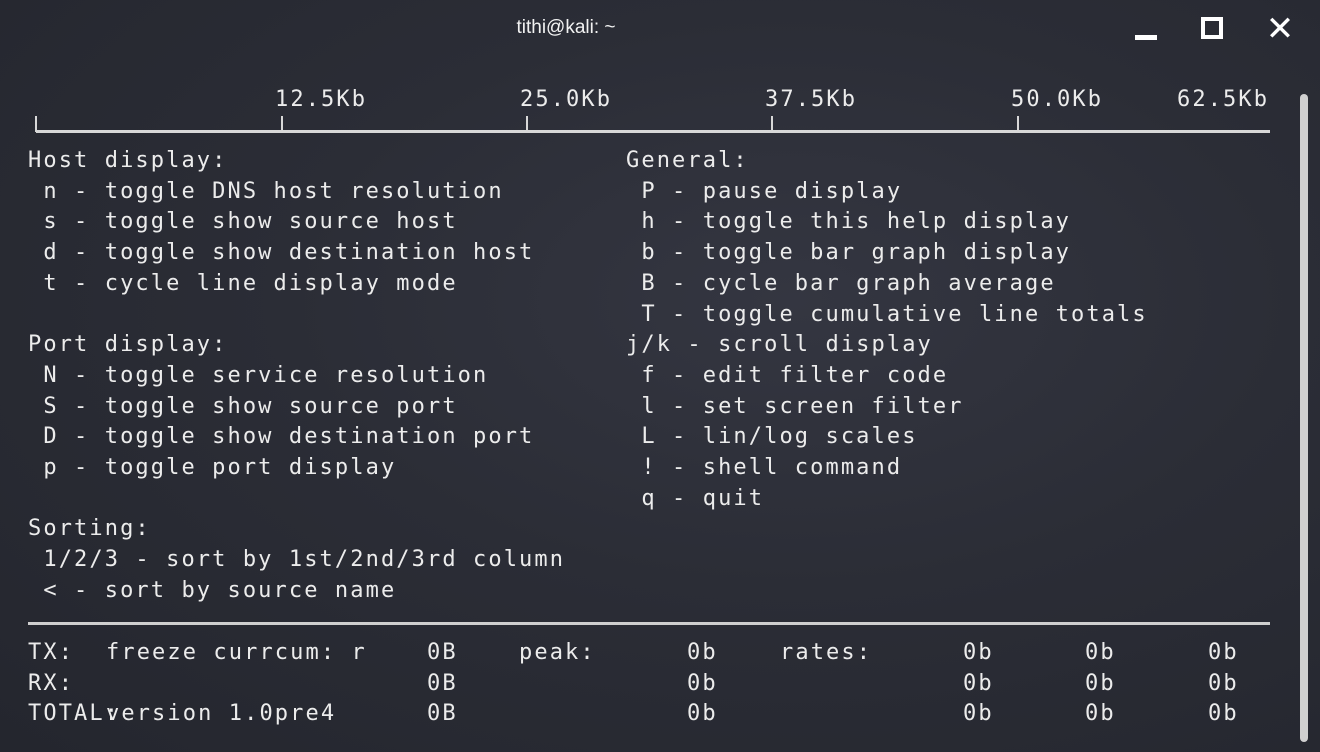 This screenshot has width=1320, height=752. What do you see at coordinates (1212, 29) in the screenshot?
I see `maximize-icon` at bounding box center [1212, 29].